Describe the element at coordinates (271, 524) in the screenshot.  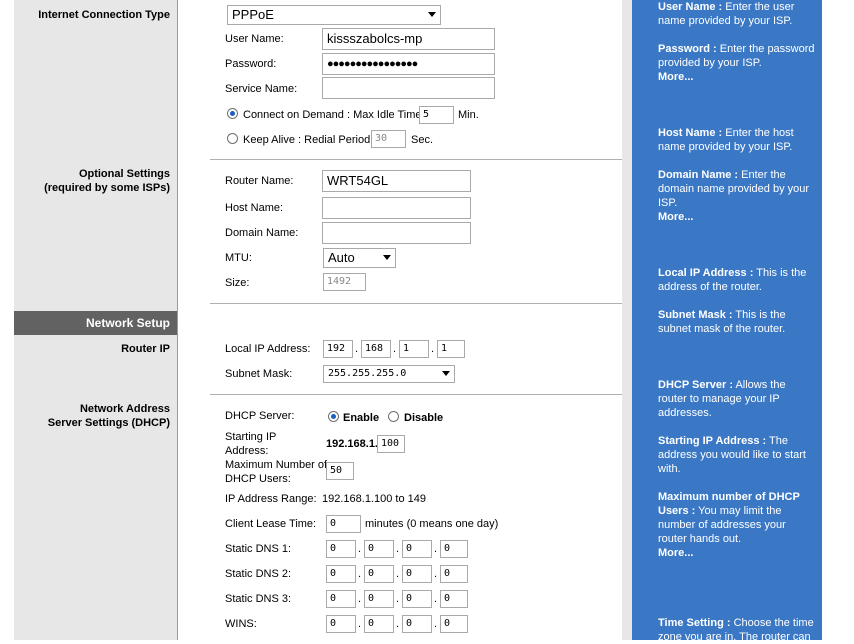
I see `lease-time-label: Client Lease Time:` at that location.